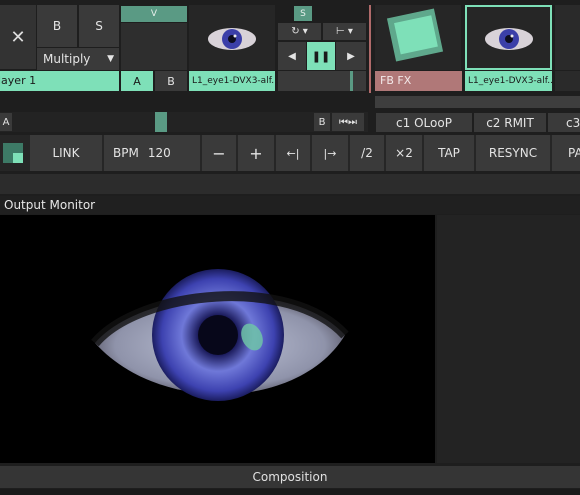  I want to click on crossfader-row, so click(184, 122).